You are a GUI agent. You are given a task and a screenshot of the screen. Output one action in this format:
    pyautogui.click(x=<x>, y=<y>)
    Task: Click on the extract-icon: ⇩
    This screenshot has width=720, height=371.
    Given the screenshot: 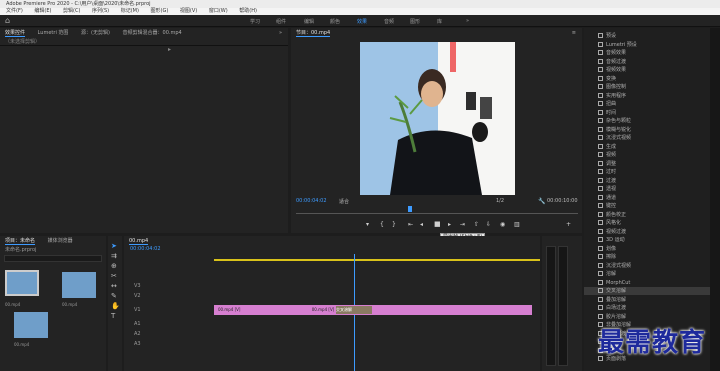 What is the action you would take?
    pyautogui.click(x=488, y=224)
    